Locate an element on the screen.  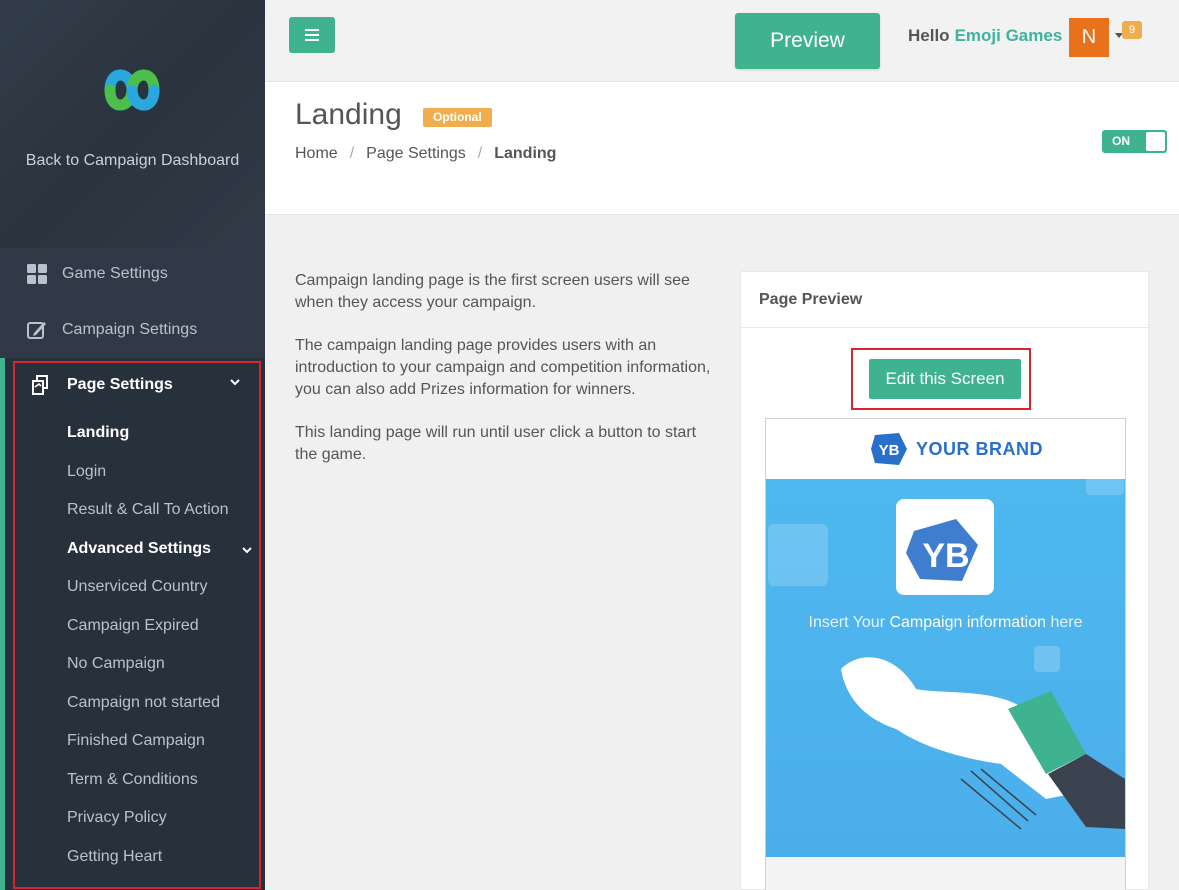
panel-title: Page Preview is located at coordinates (811, 299).